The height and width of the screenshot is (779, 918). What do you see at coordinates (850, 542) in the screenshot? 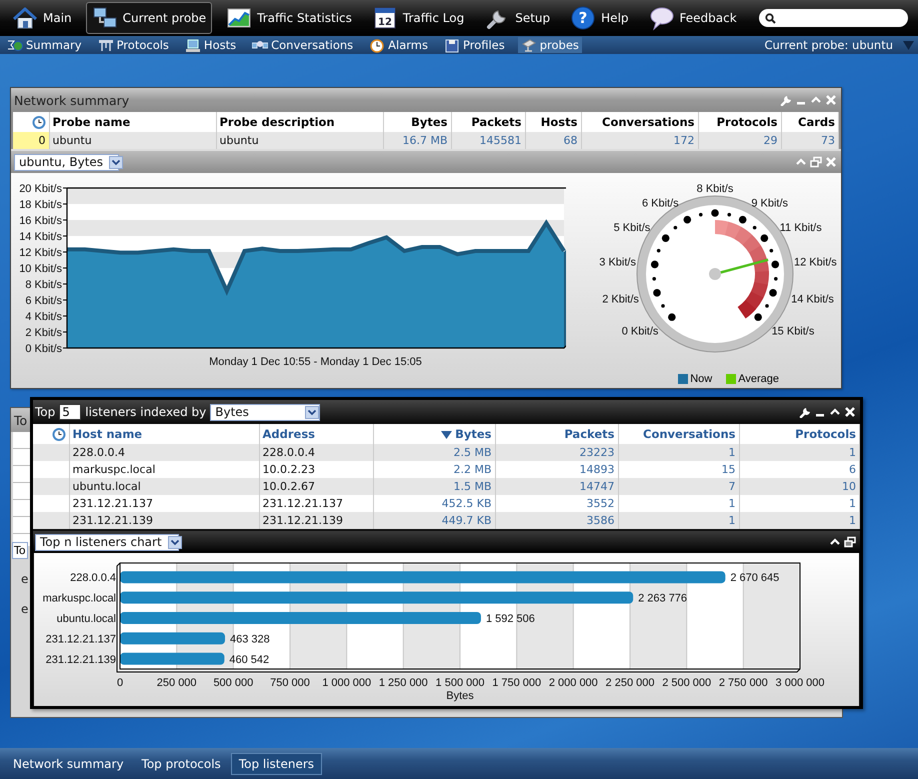
I see `restore-icon` at bounding box center [850, 542].